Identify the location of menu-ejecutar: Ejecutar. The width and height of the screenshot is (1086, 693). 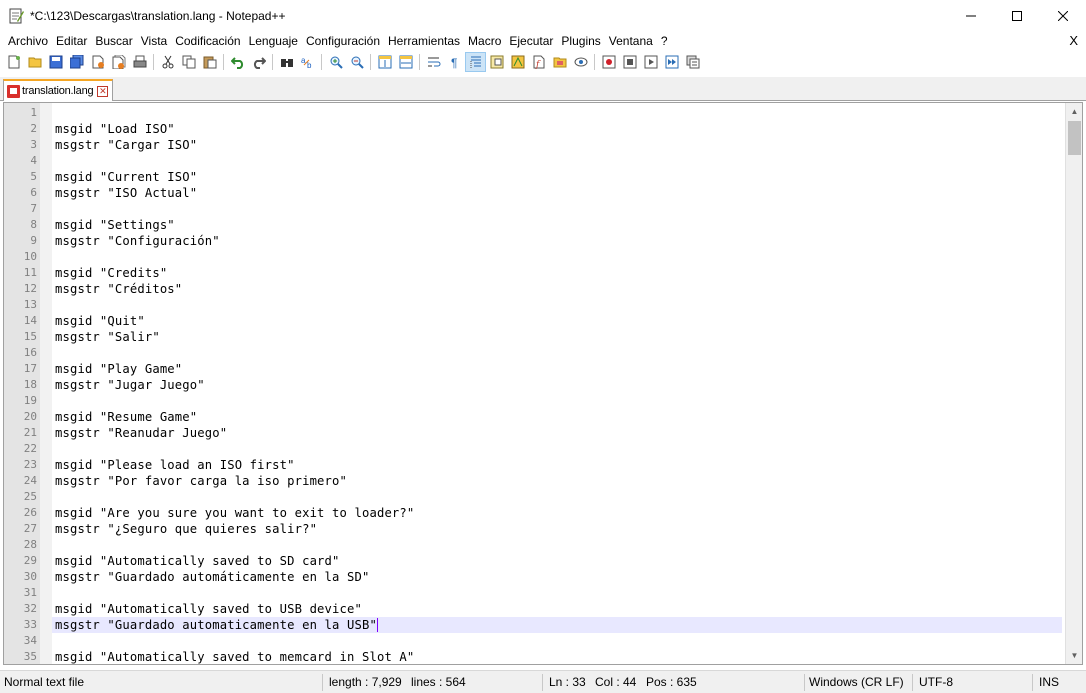
(531, 41).